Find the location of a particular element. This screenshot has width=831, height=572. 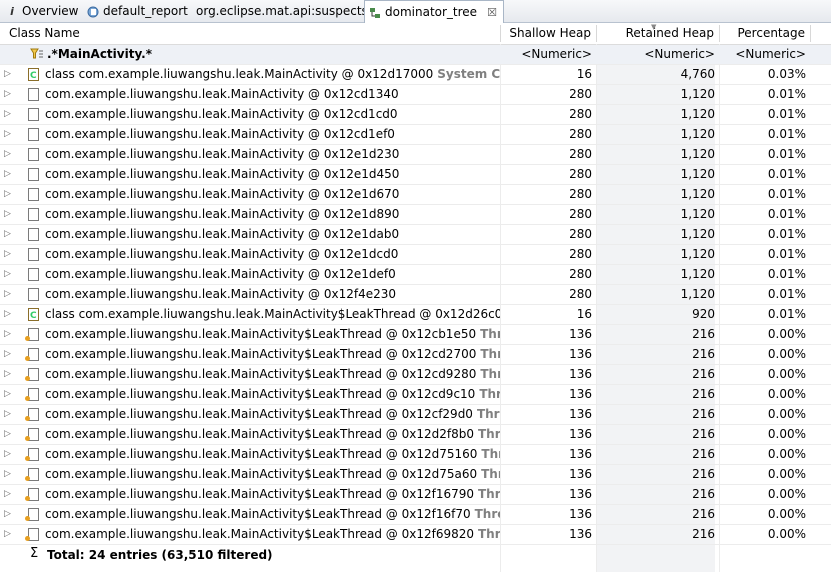

retained-heap-cell: 4,760 is located at coordinates (697, 74).